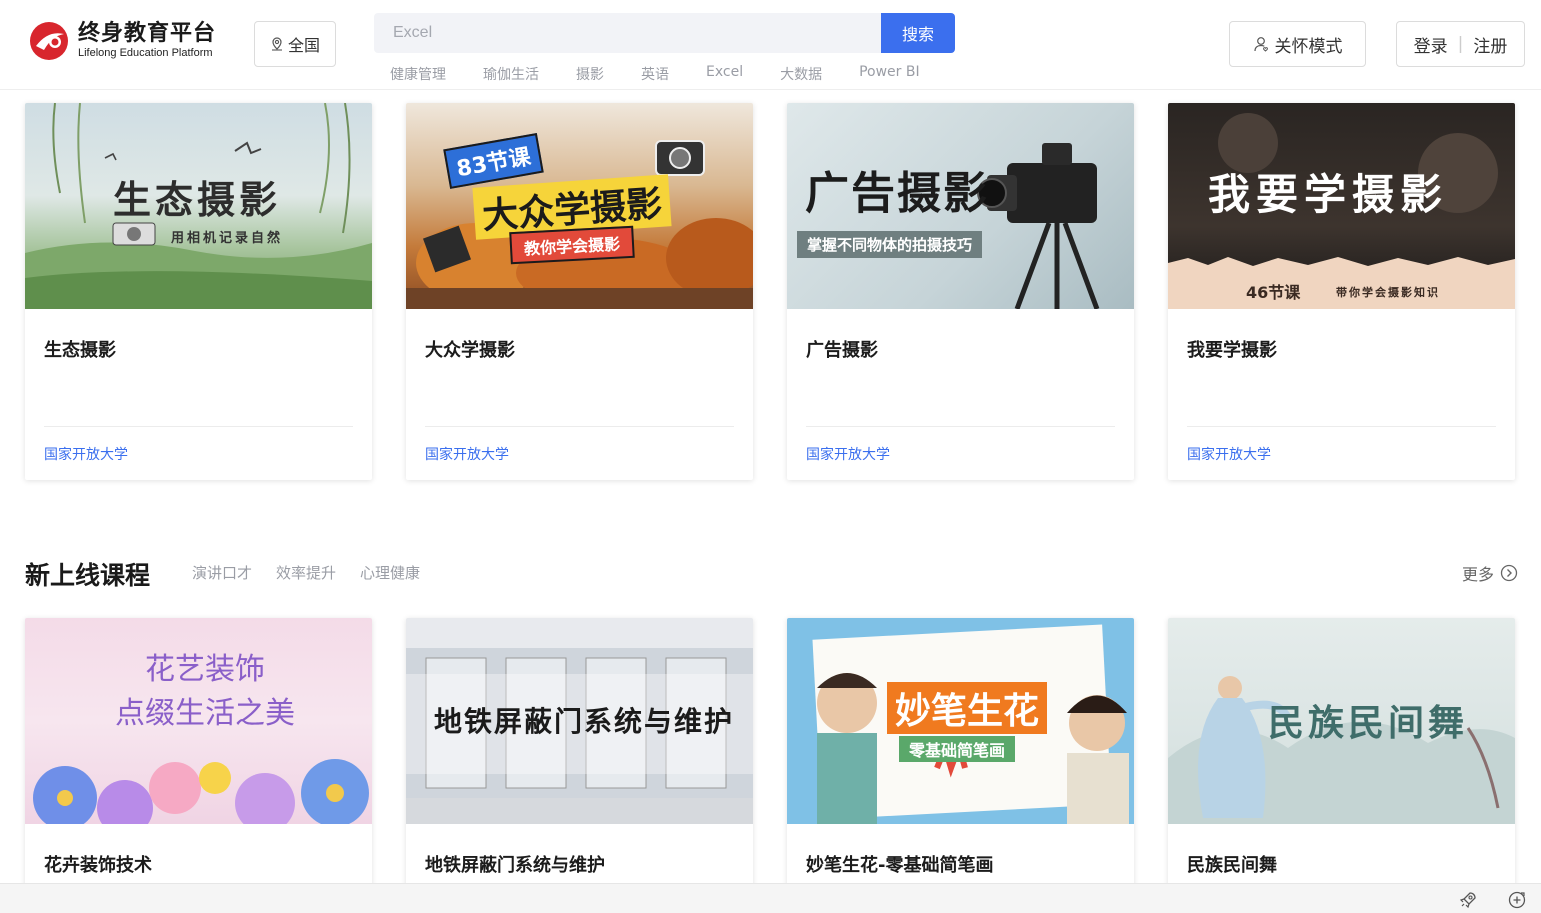 The image size is (1541, 913). What do you see at coordinates (579, 866) in the screenshot?
I see `course-title: 地铁屏蔽门系统与维护` at bounding box center [579, 866].